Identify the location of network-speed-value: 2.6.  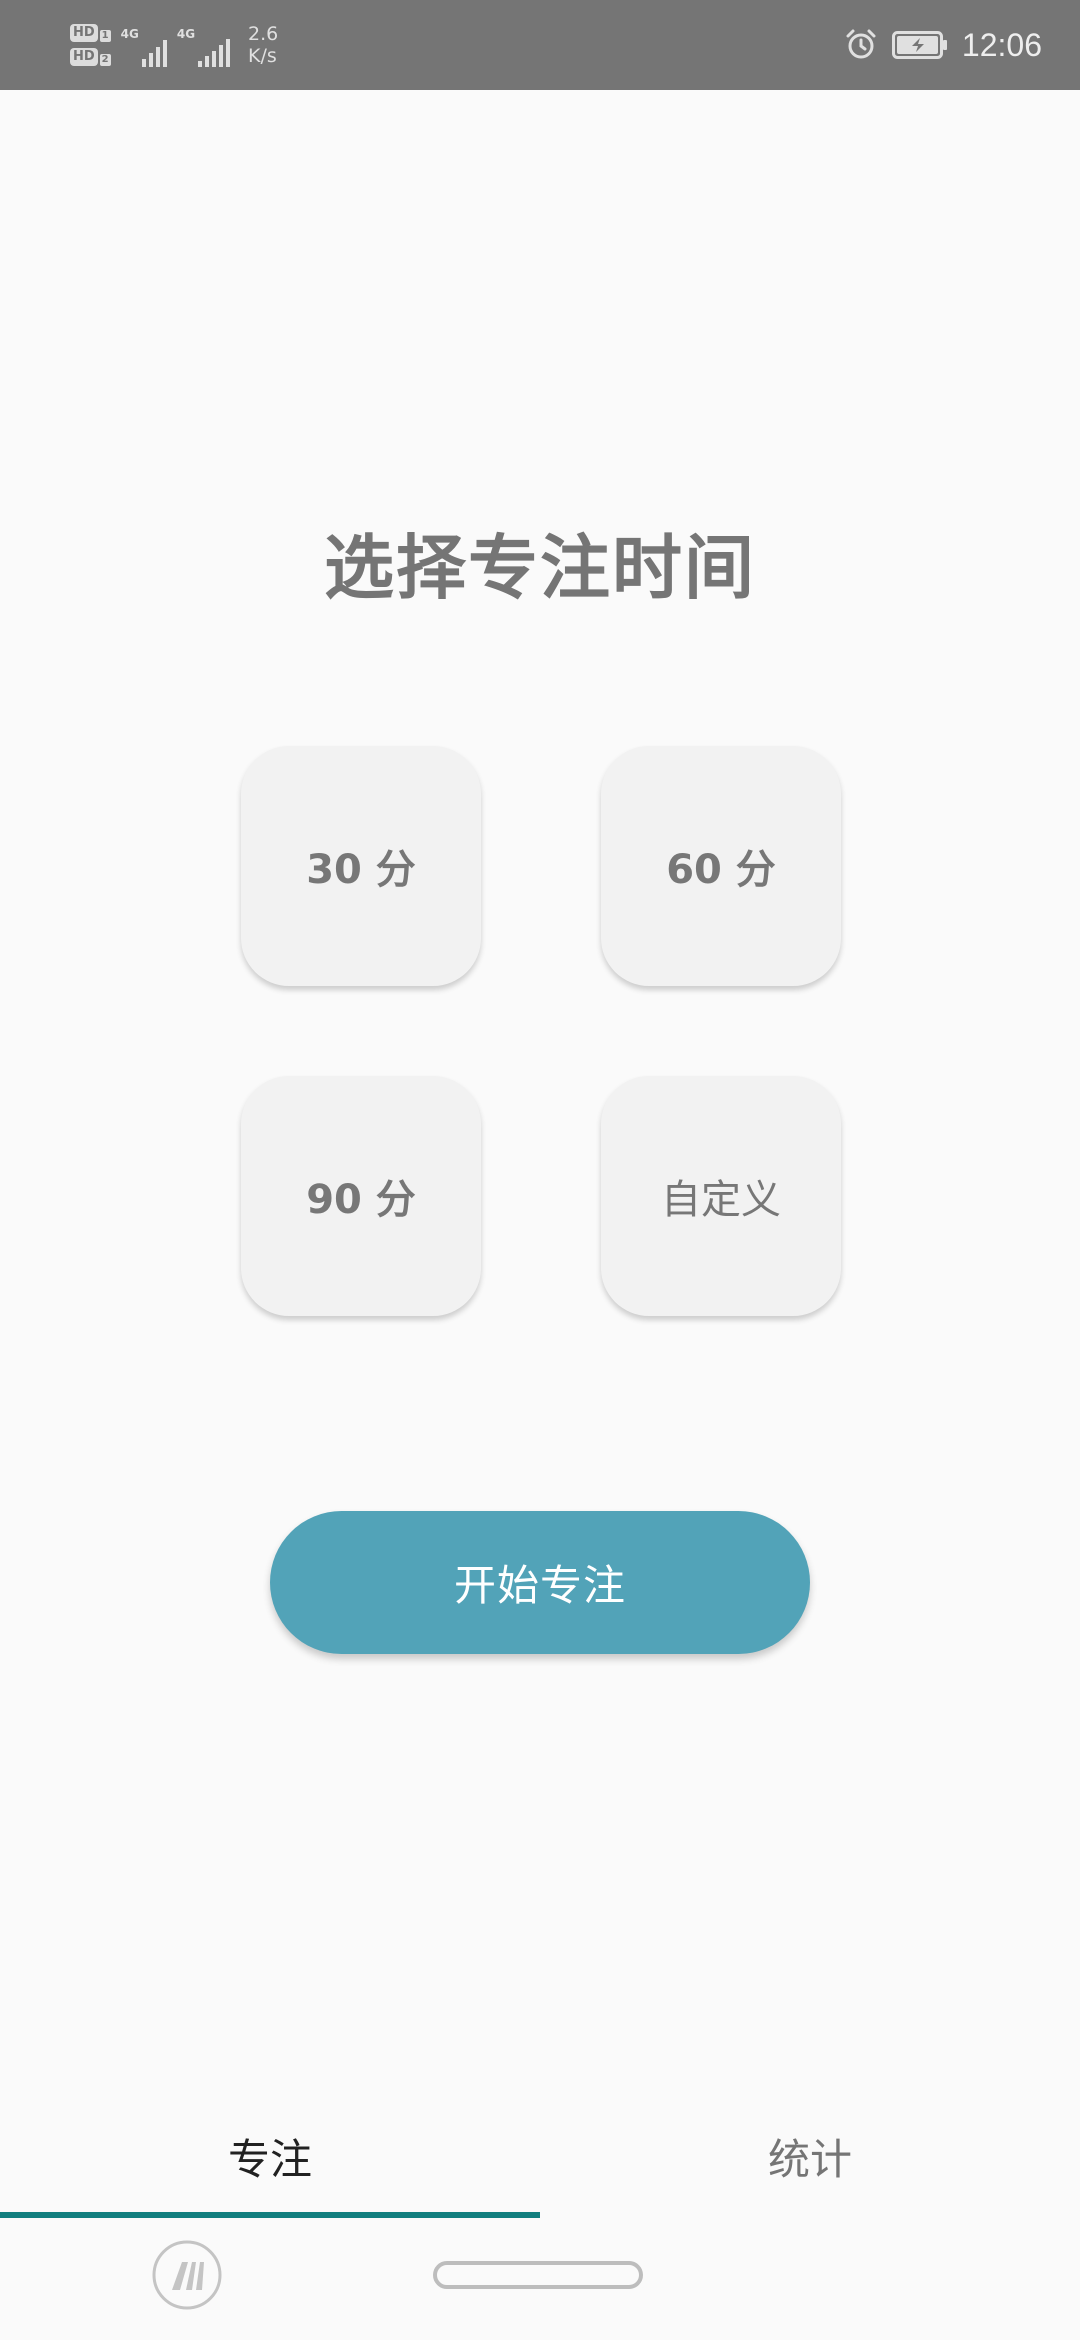
(263, 34).